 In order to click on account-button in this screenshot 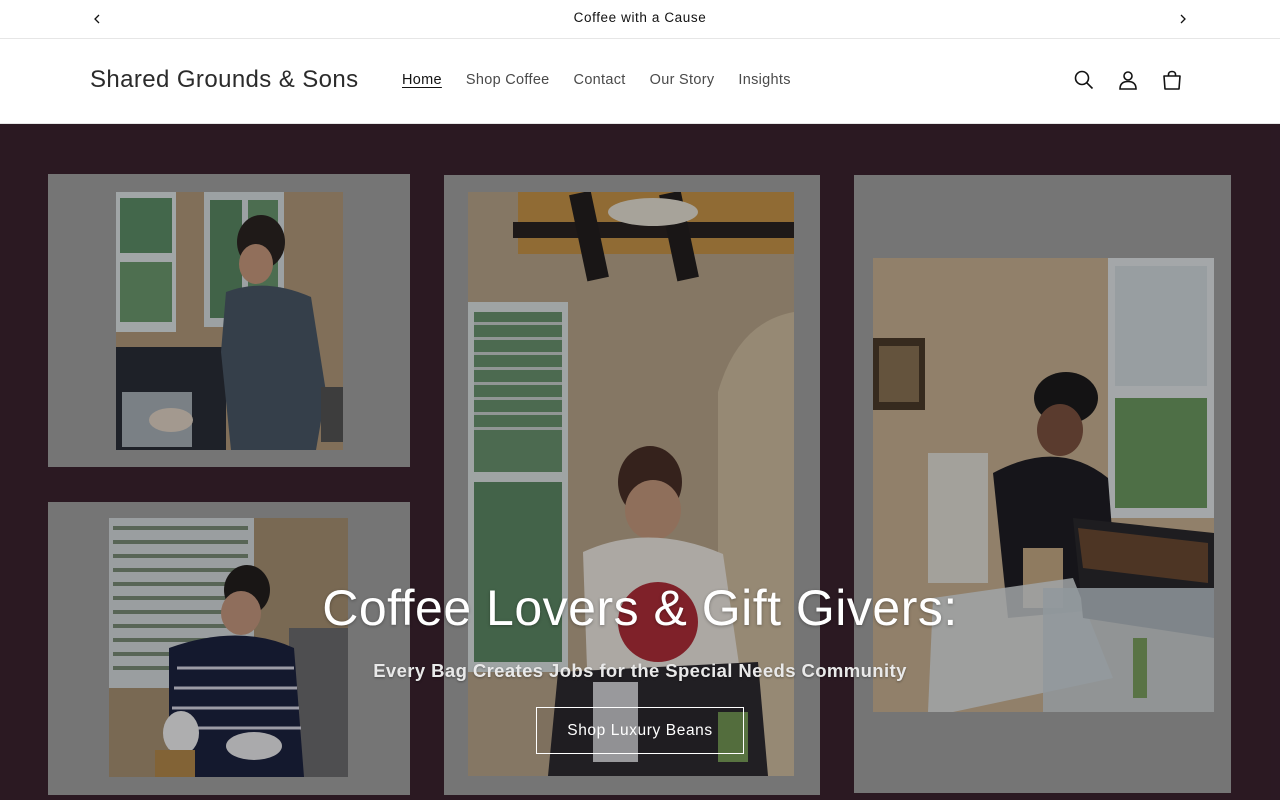, I will do `click(1128, 80)`.